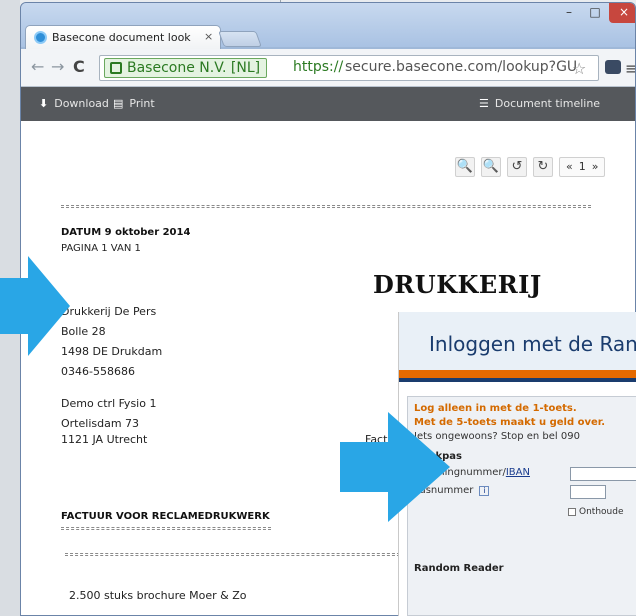  I want to click on doc-recipient-line: 1121 JA Utrecht, so click(104, 439).